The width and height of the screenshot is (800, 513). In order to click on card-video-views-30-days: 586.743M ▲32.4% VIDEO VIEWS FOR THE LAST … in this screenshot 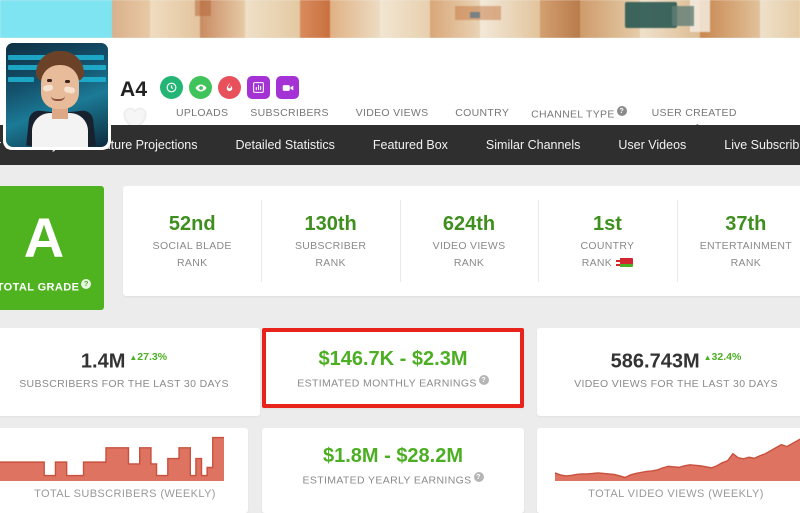, I will do `click(668, 372)`.